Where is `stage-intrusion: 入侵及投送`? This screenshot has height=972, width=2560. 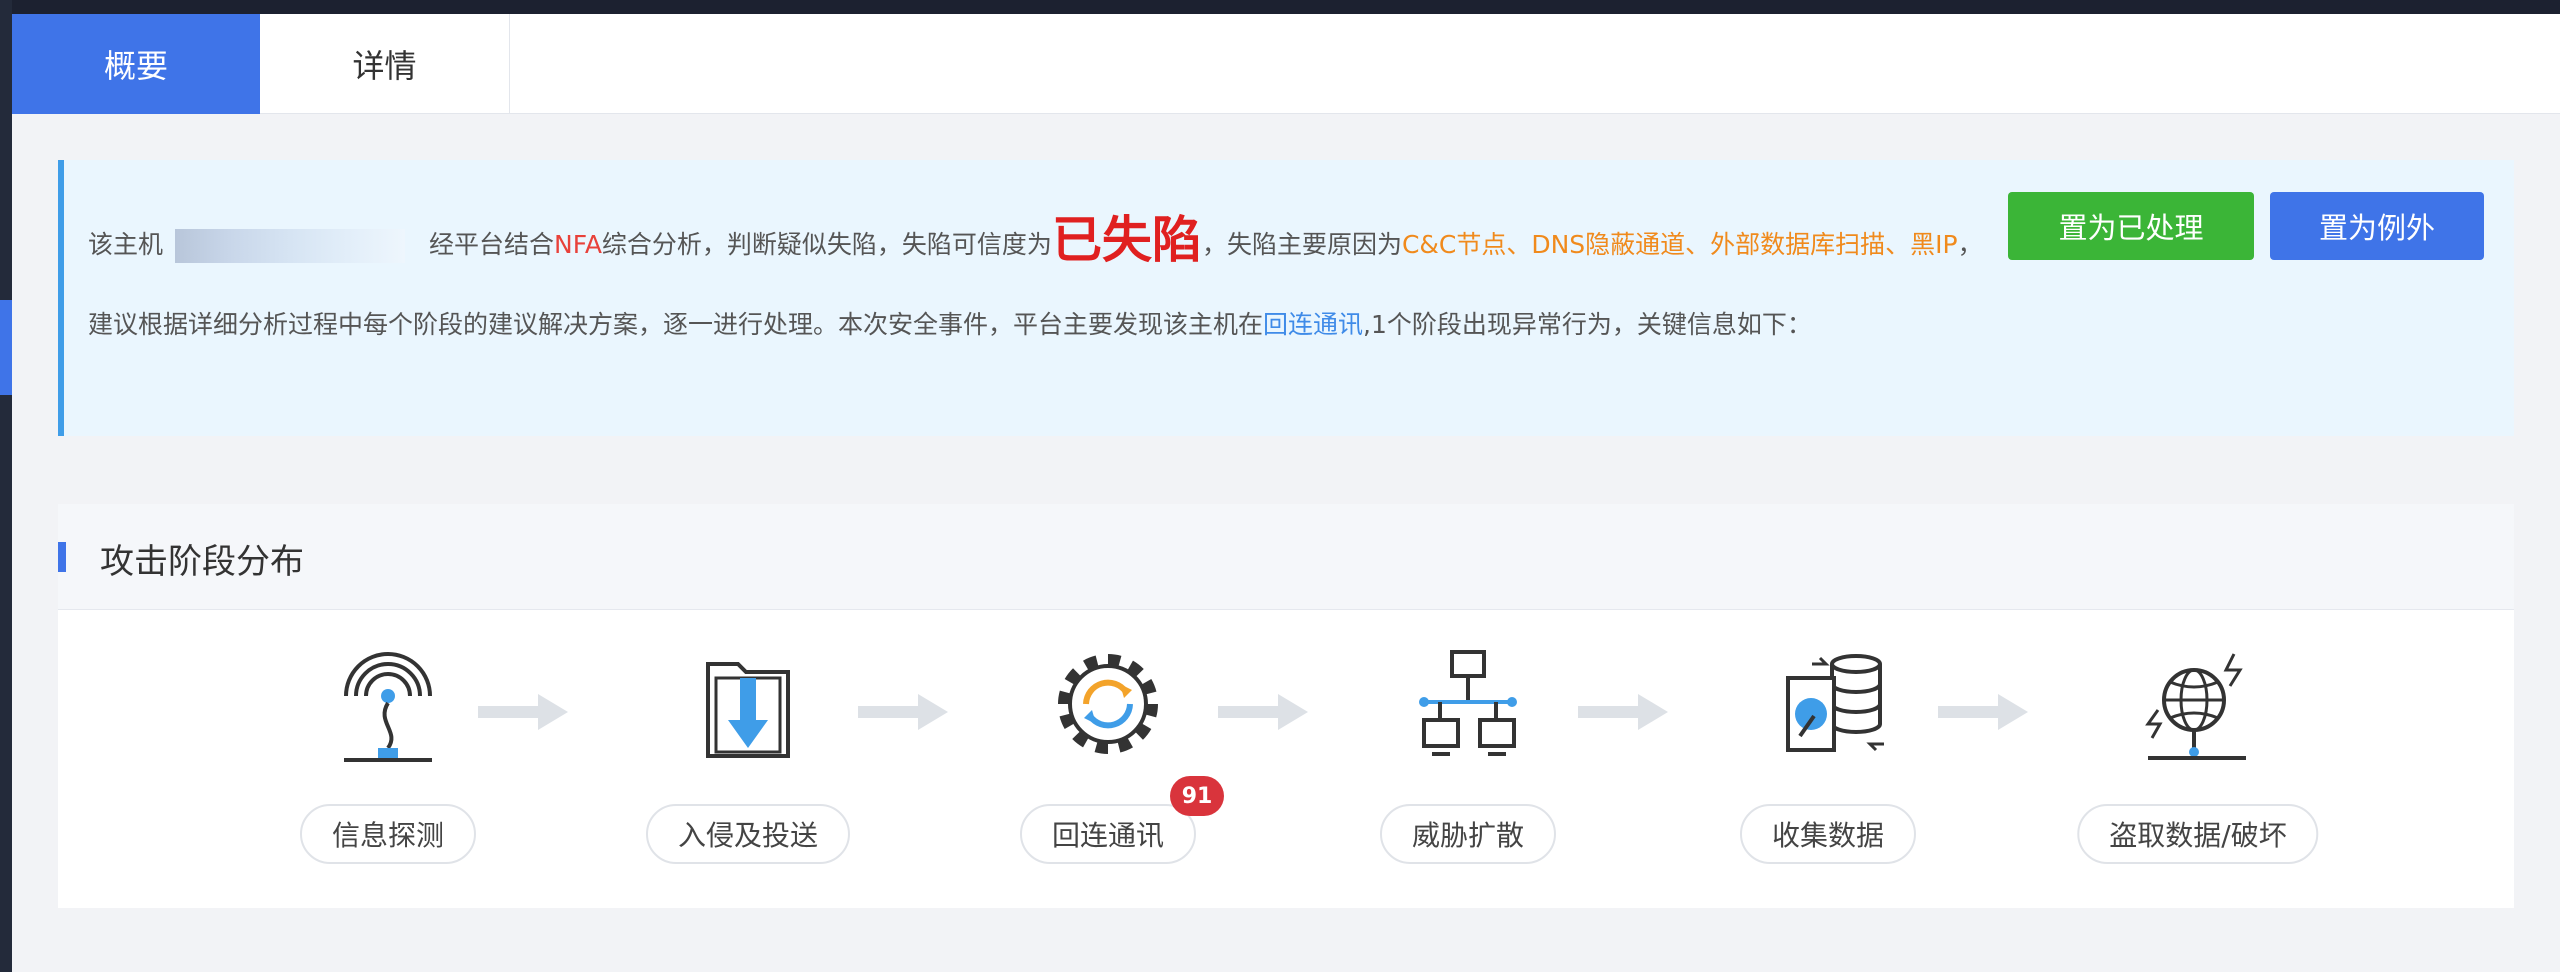
stage-intrusion: 入侵及投送 is located at coordinates (748, 759).